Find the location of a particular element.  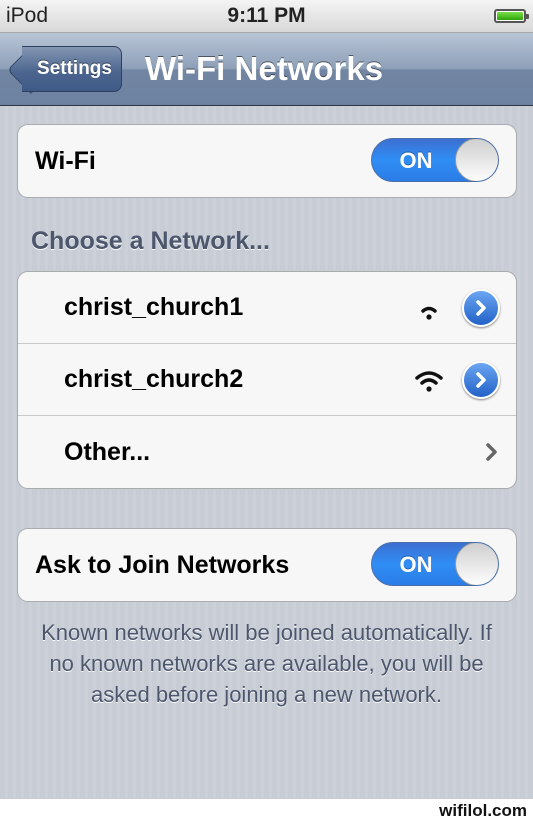

ask-join-group: Ask to Join Networks ON is located at coordinates (267, 565).